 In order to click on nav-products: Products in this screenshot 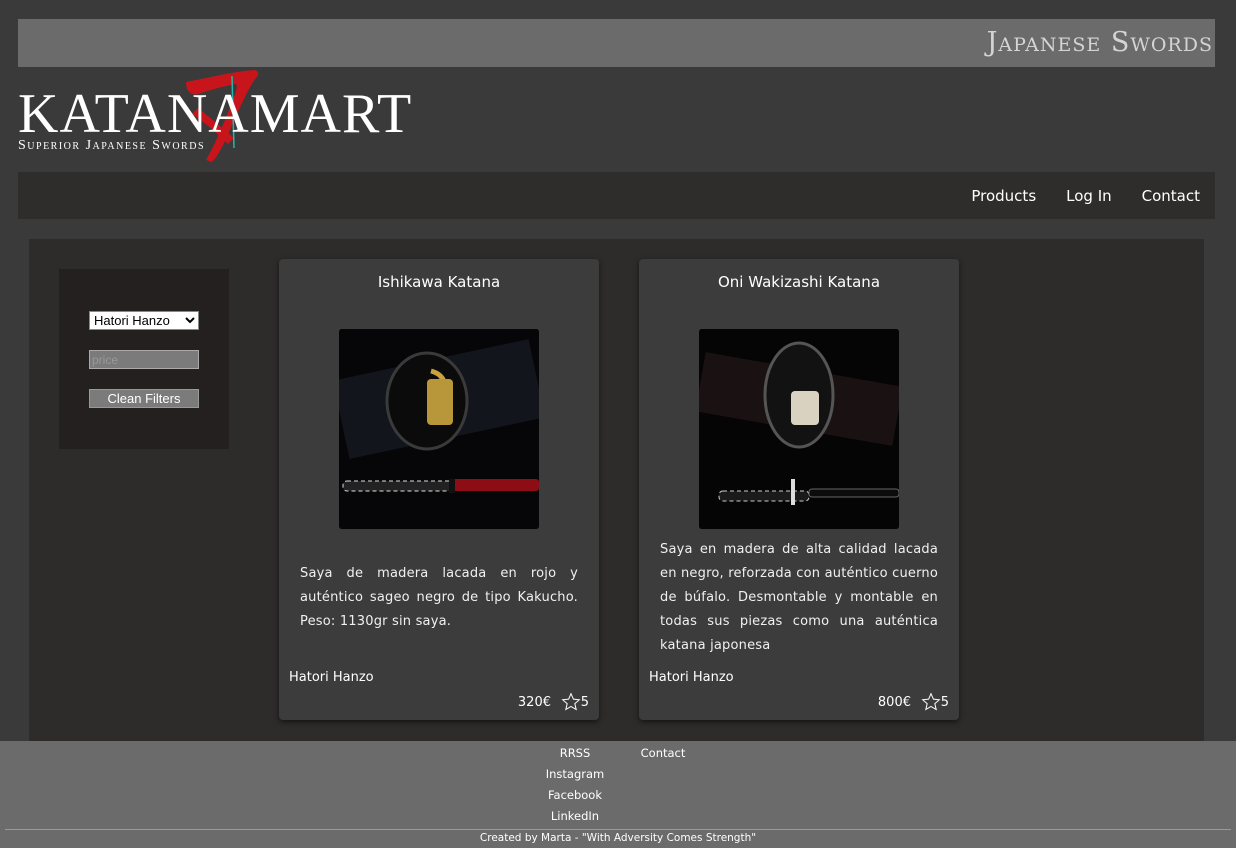, I will do `click(1003, 196)`.